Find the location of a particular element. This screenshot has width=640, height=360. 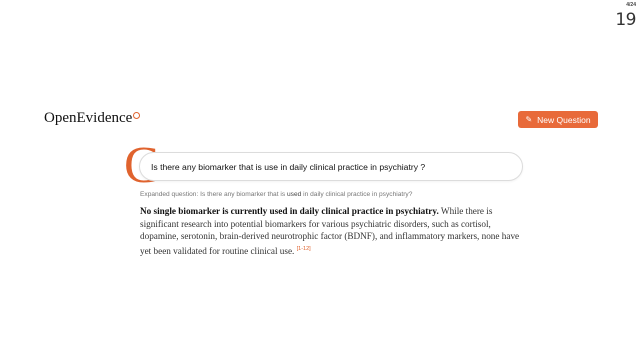

citation-link: [1-12] is located at coordinates (304, 249).